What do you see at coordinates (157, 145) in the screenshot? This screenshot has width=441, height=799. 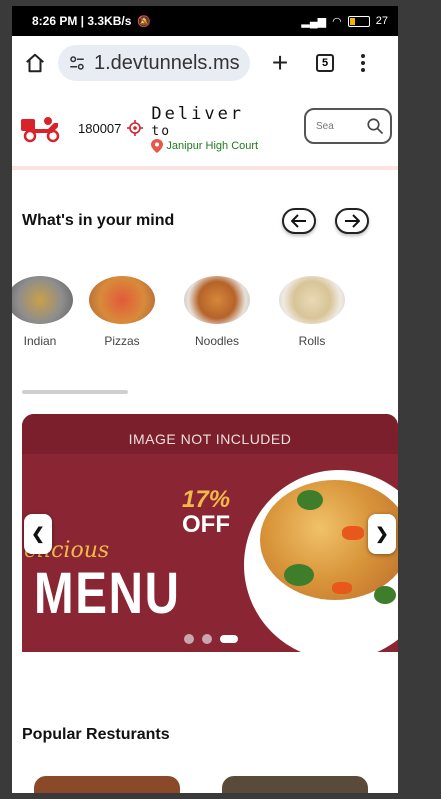 I see `location-pin-icon` at bounding box center [157, 145].